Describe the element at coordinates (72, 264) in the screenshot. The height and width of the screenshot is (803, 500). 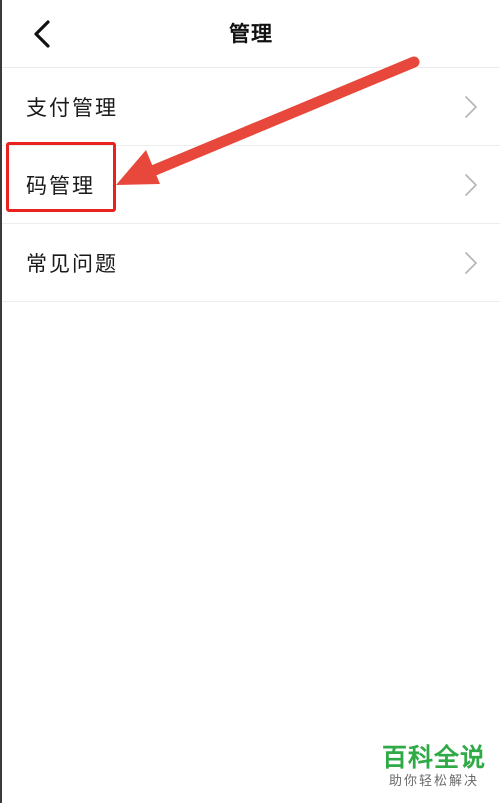
I see `menu-item-label: 常见问题` at that location.